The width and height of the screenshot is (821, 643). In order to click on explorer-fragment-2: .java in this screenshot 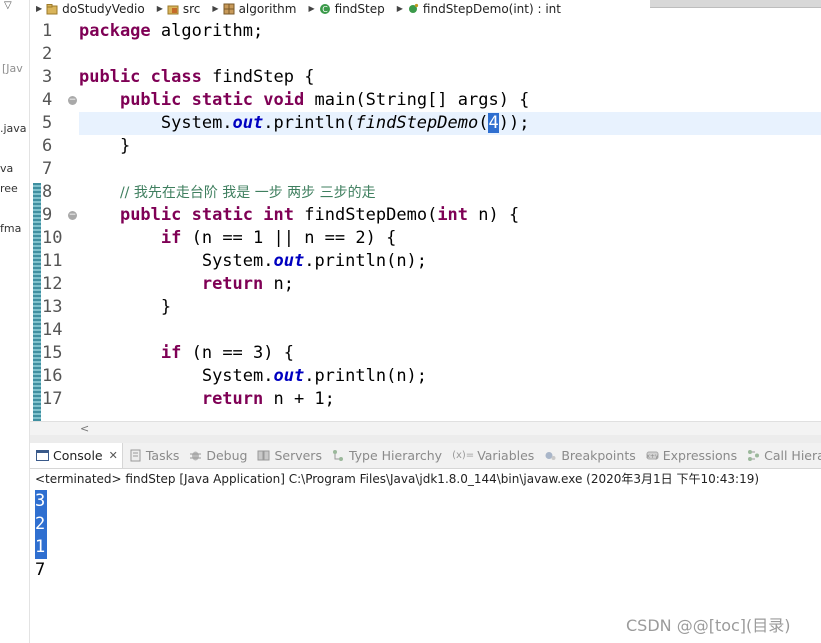, I will do `click(13, 128)`.